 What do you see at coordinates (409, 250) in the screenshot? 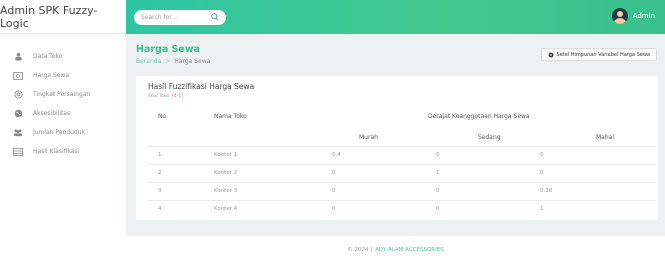
I see `footer-brand-link: ADY ALAM ACCESSORIES` at bounding box center [409, 250].